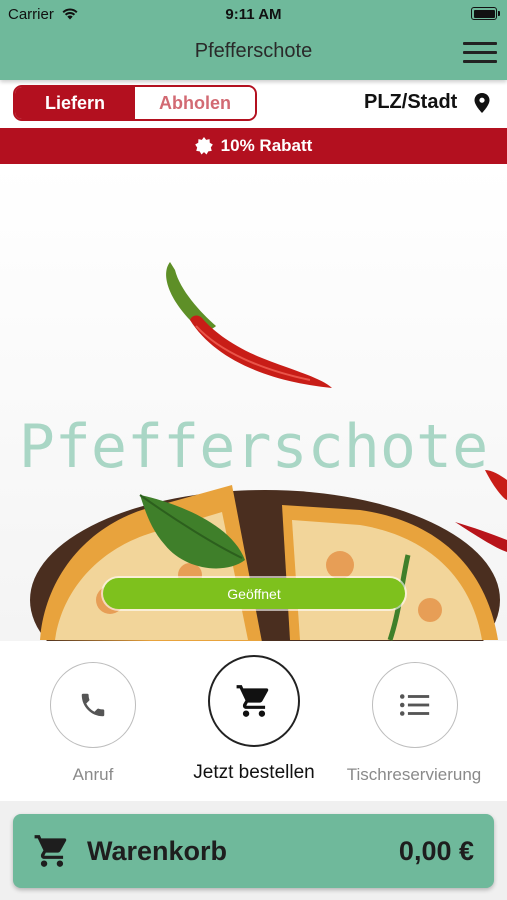 The height and width of the screenshot is (900, 507). What do you see at coordinates (75, 103) in the screenshot?
I see `deliver-tab: Liefern` at bounding box center [75, 103].